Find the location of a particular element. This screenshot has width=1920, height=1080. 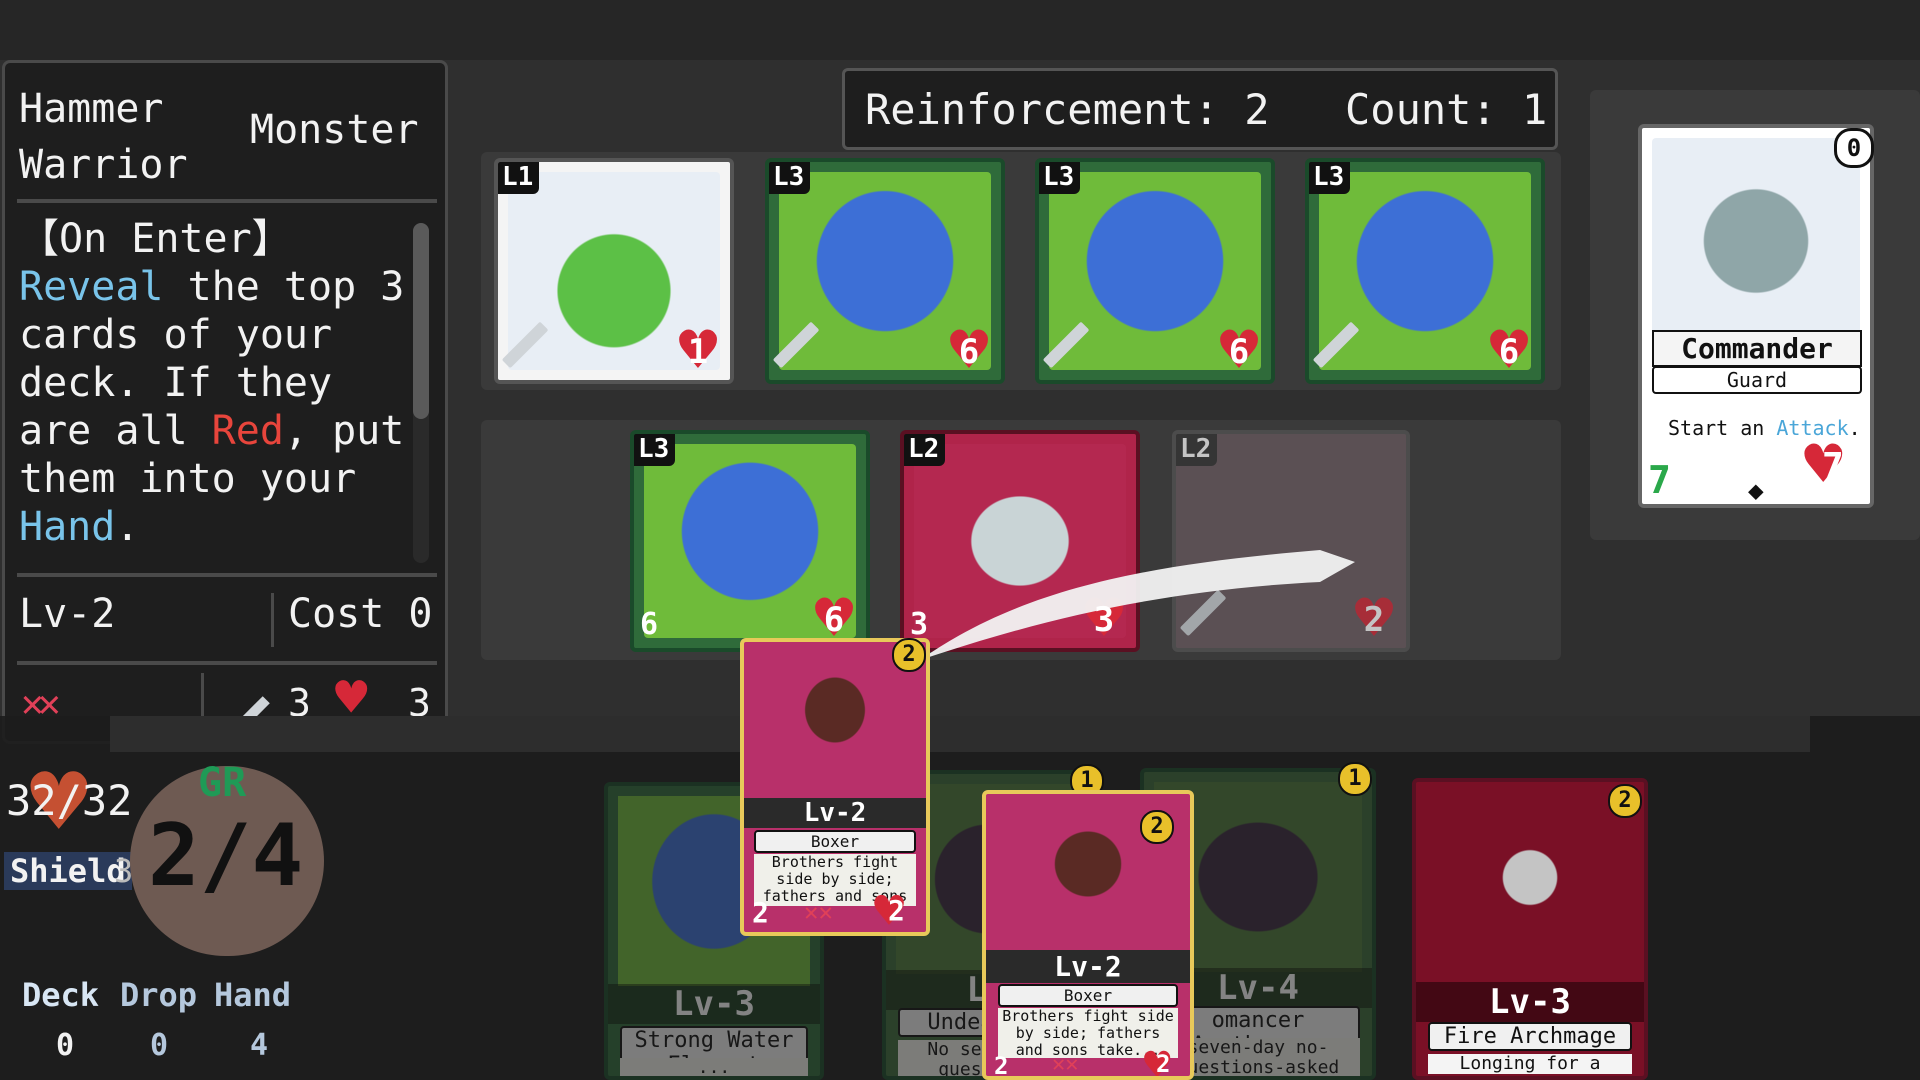

card-level-badge: L1 is located at coordinates (519, 178).